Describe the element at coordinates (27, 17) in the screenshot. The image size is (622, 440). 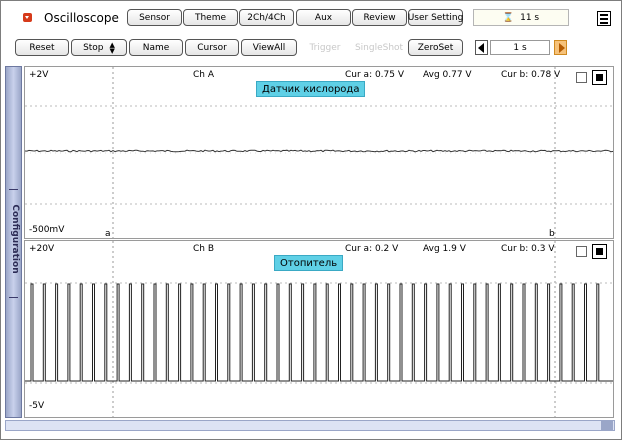
I see `app-menu-icon` at that location.